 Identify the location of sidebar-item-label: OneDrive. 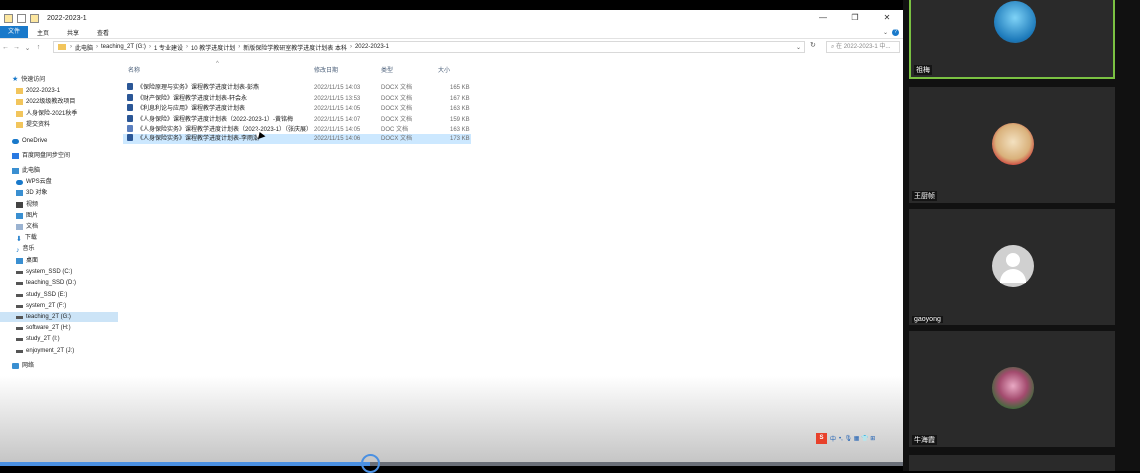
(35, 141).